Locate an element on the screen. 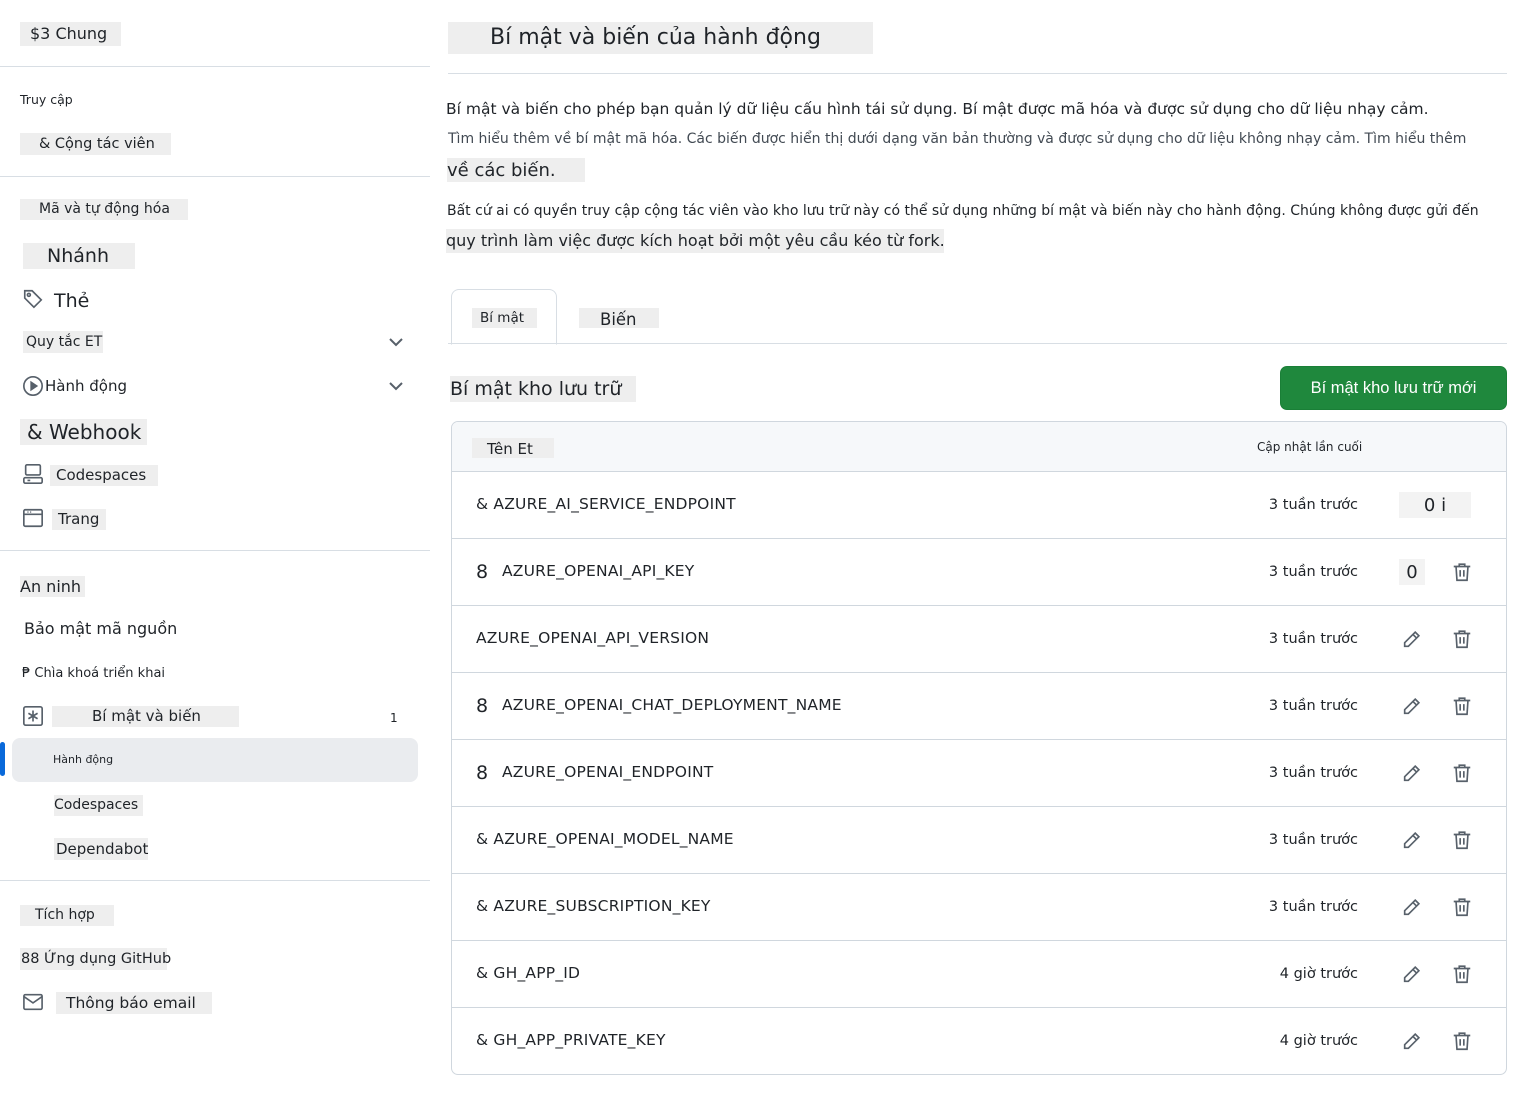 The image size is (1523, 1097). sidebar-item-collaborators: & Cộng tác viên is located at coordinates (95, 144).